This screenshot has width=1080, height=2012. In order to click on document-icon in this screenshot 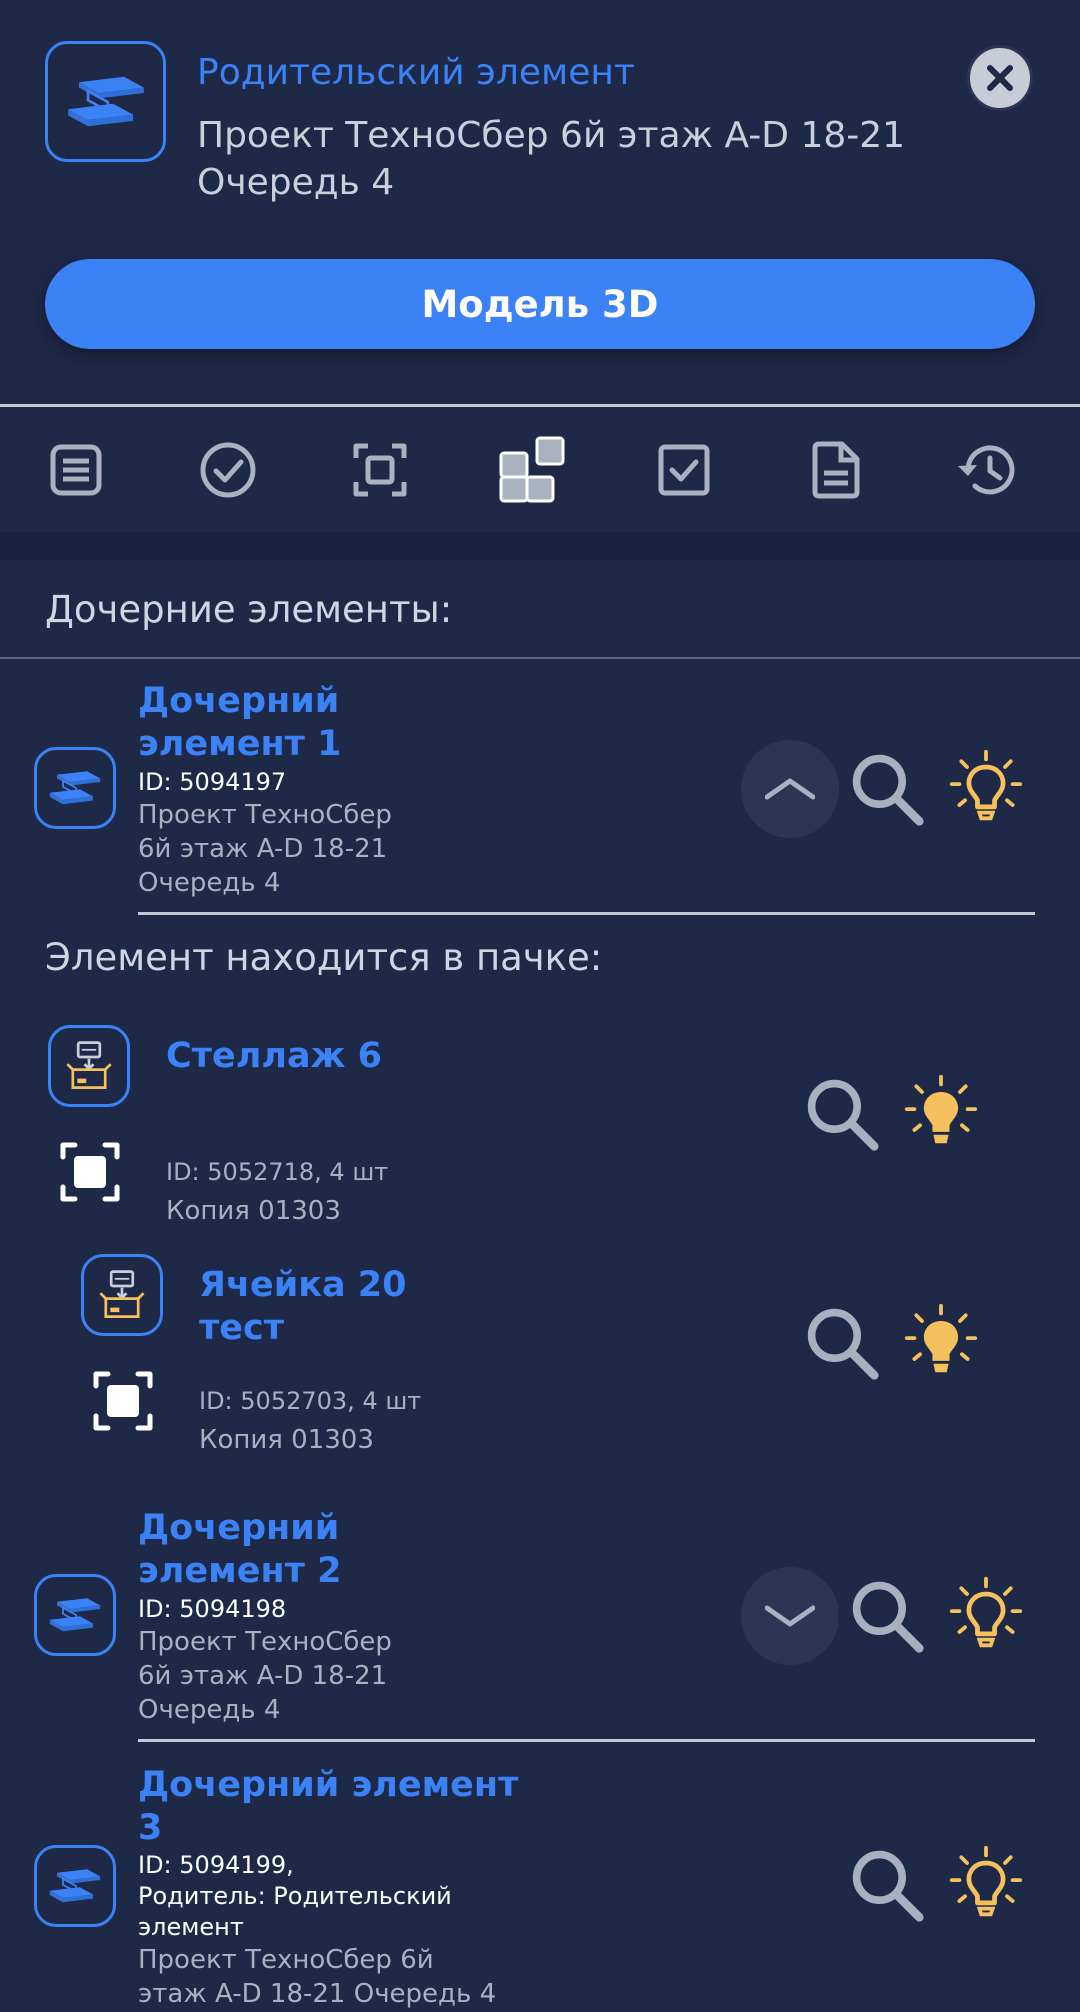, I will do `click(836, 470)`.